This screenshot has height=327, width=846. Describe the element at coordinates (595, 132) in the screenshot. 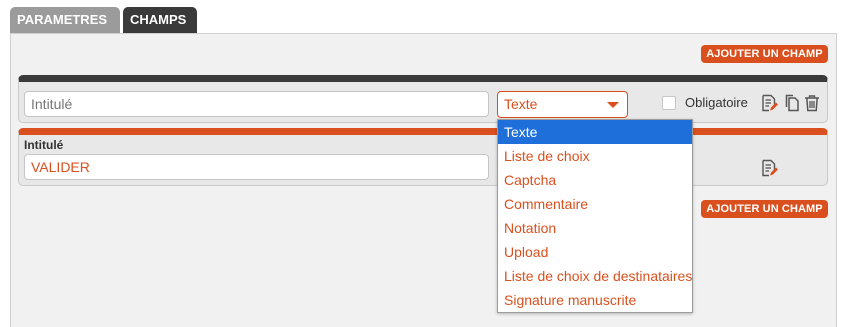

I see `dropdown-option-texte: Texte` at that location.